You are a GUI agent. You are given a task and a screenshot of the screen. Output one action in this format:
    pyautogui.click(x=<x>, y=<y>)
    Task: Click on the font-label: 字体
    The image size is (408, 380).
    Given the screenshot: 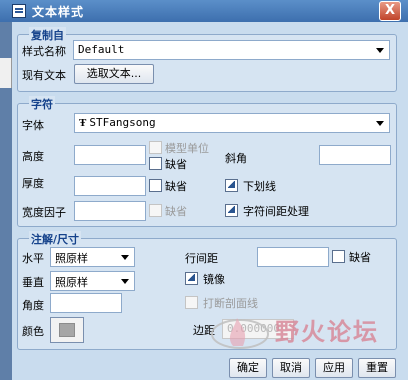 What is the action you would take?
    pyautogui.click(x=33, y=125)
    